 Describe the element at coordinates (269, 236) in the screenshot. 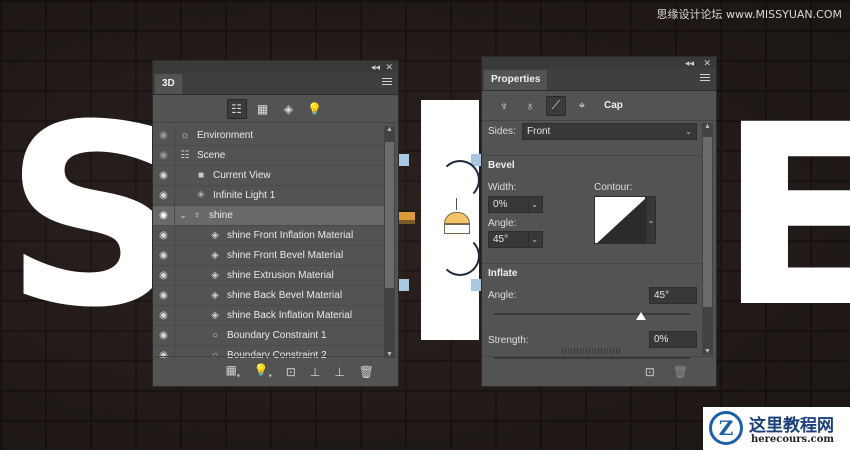

I see `list-item: ◉ ◈ shine Front Inflation Material` at that location.